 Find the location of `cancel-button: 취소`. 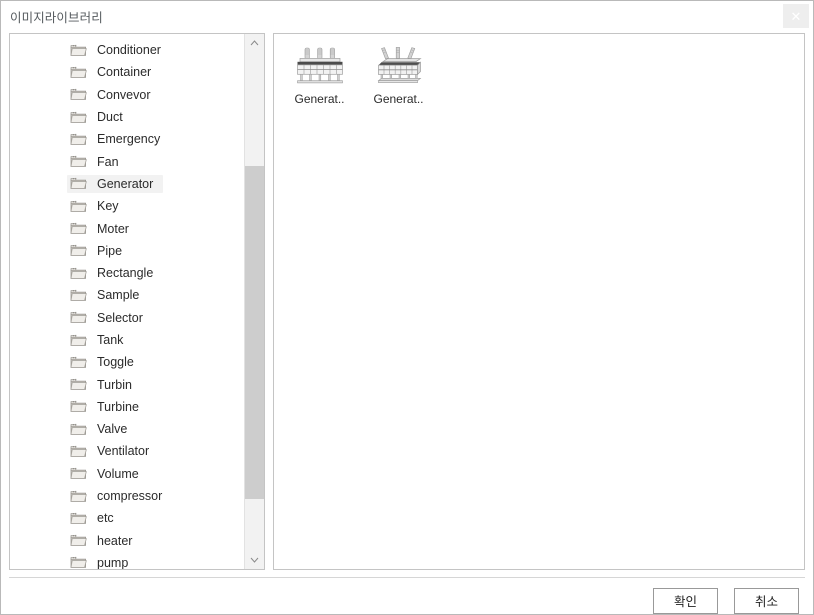

cancel-button: 취소 is located at coordinates (766, 600).